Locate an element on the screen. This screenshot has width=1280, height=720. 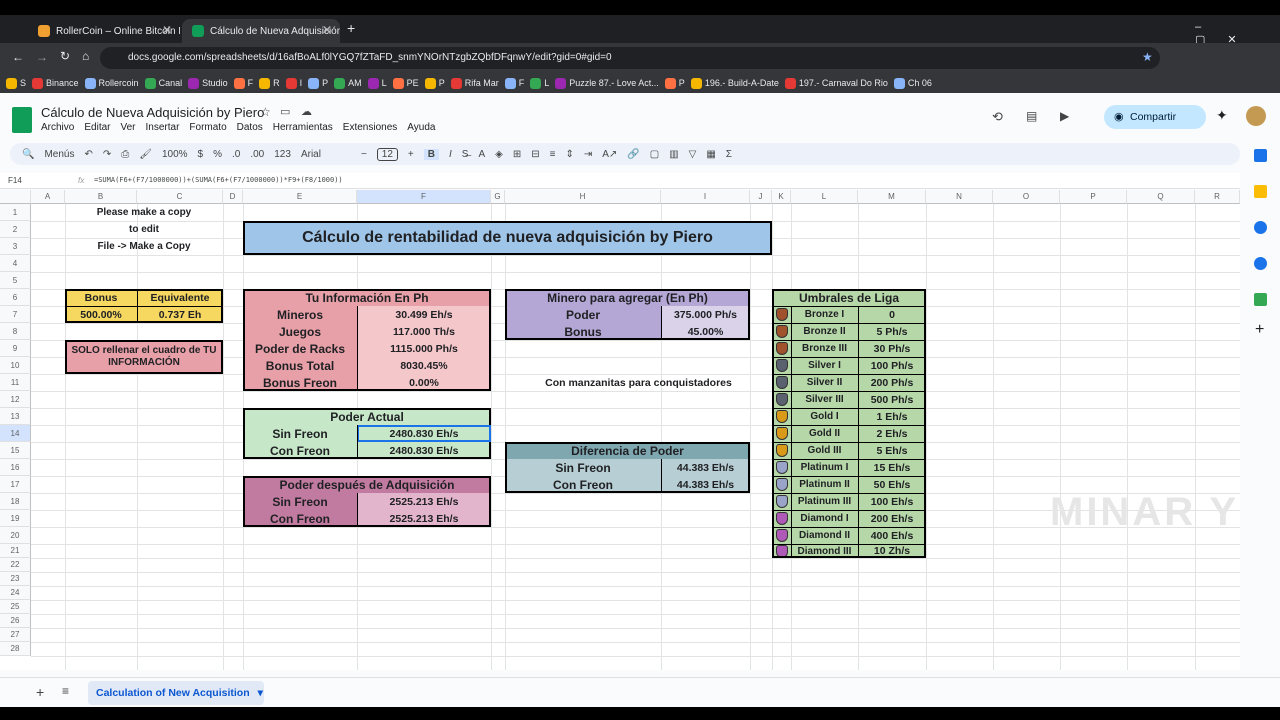
menu-item: Ver is located at coordinates (127, 127).